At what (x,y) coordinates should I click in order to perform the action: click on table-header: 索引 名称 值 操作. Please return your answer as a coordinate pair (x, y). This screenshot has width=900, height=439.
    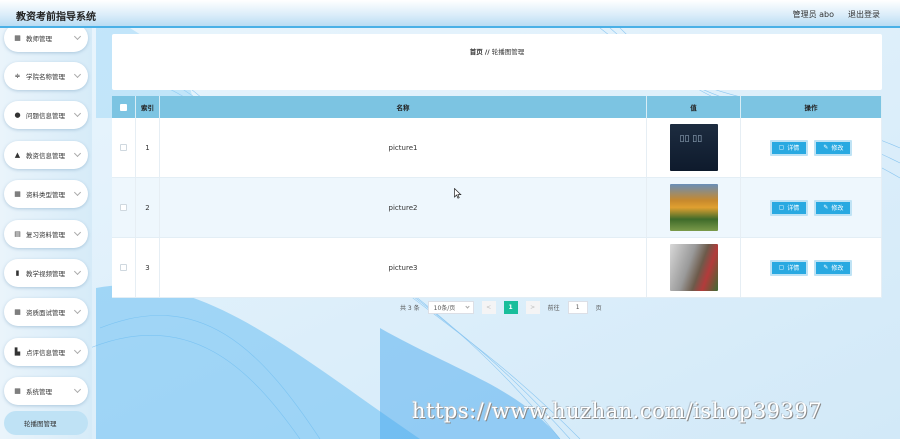
    Looking at the image, I should click on (497, 107).